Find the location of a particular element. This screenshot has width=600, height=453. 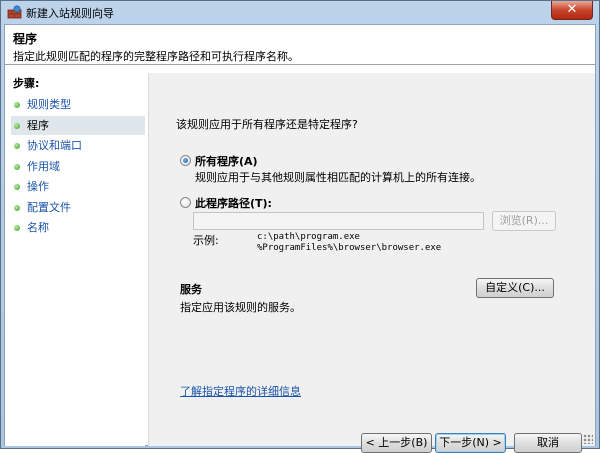

question-text: 该规则应用于所有程序还是特定程序? is located at coordinates (267, 124).